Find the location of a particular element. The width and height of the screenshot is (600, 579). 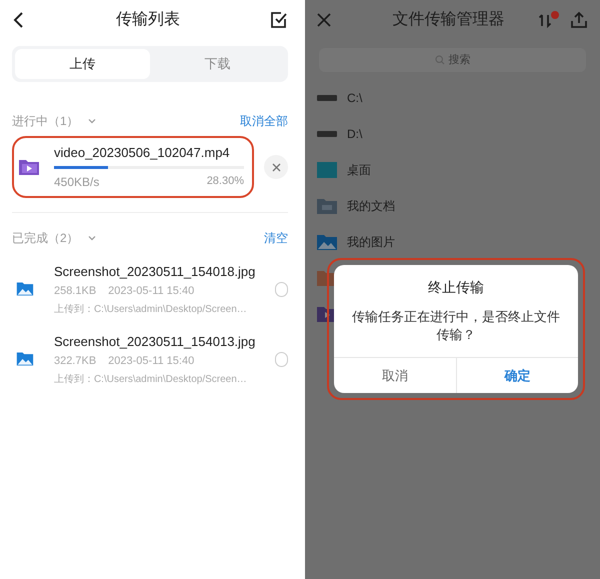

search-placeholder: 搜索 is located at coordinates (459, 60).